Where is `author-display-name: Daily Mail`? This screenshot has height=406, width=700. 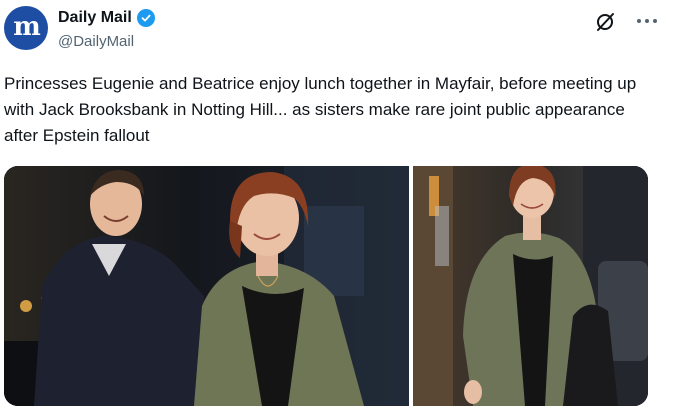 author-display-name: Daily Mail is located at coordinates (95, 18).